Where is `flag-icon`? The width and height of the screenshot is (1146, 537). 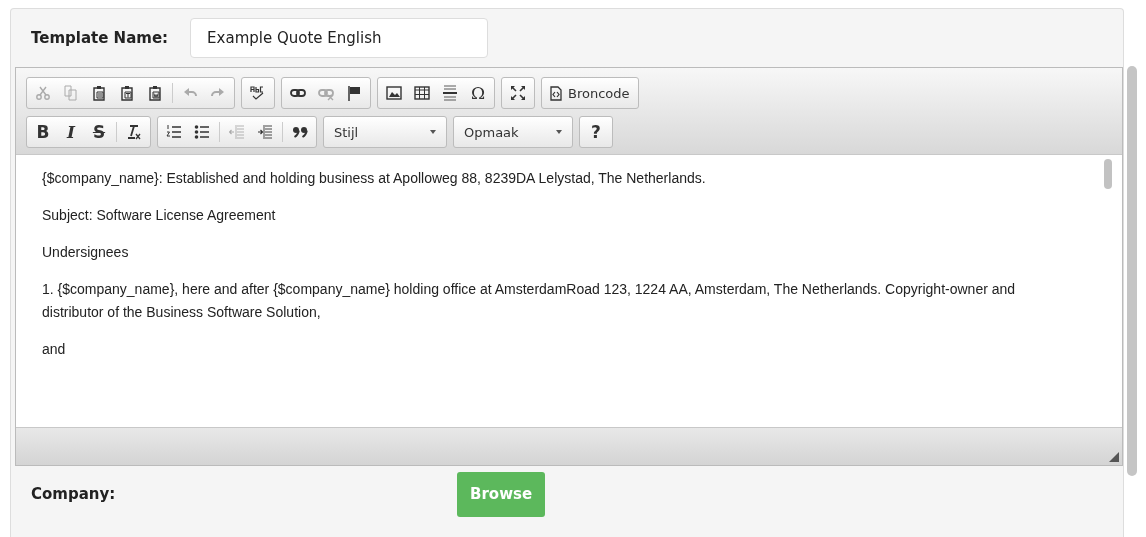 flag-icon is located at coordinates (354, 93).